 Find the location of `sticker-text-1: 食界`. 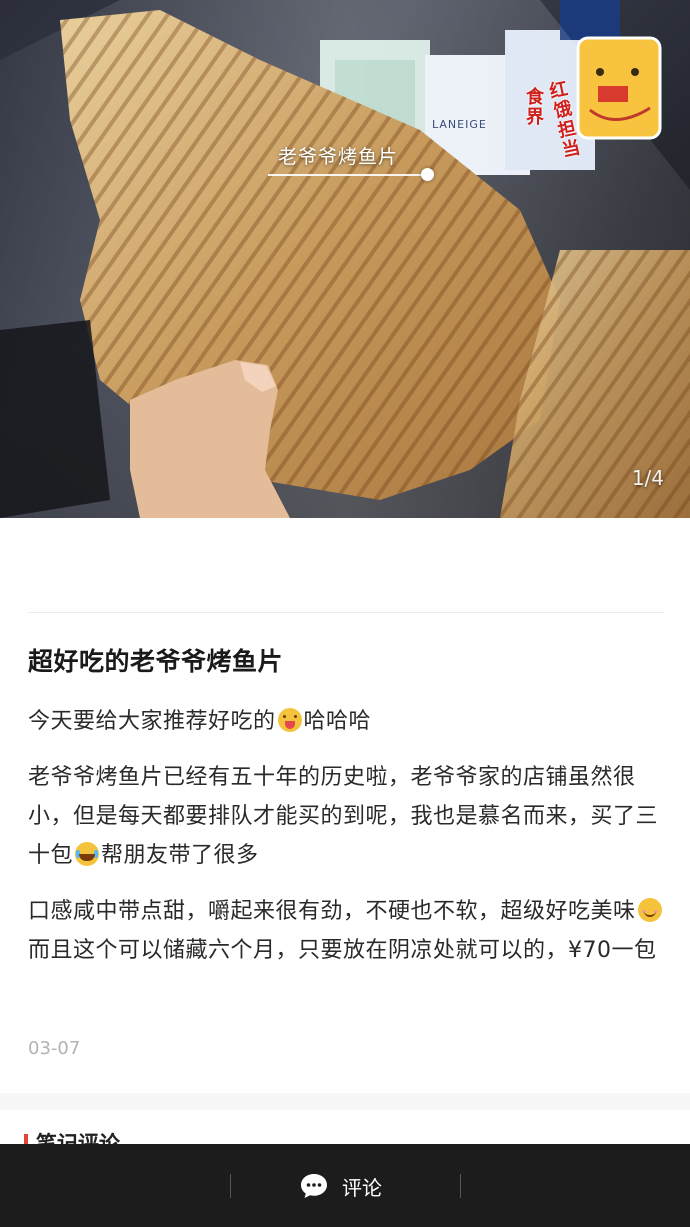

sticker-text-1: 食界 is located at coordinates (535, 107).